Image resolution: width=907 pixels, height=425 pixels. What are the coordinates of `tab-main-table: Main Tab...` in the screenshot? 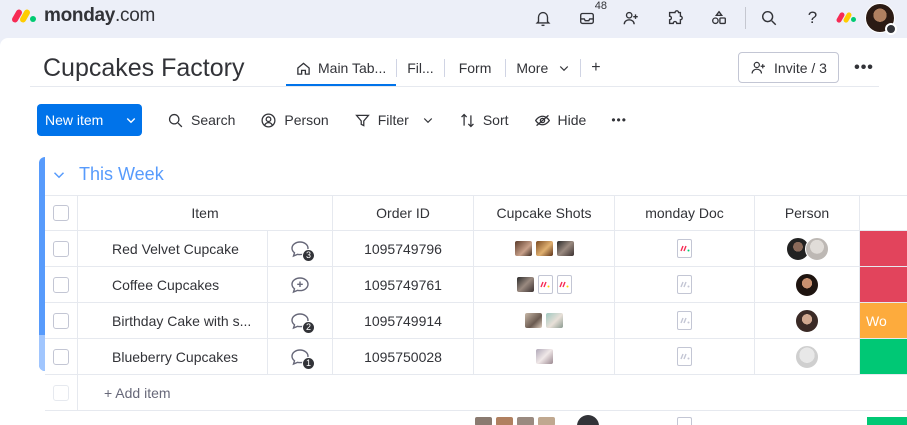 It's located at (341, 68).